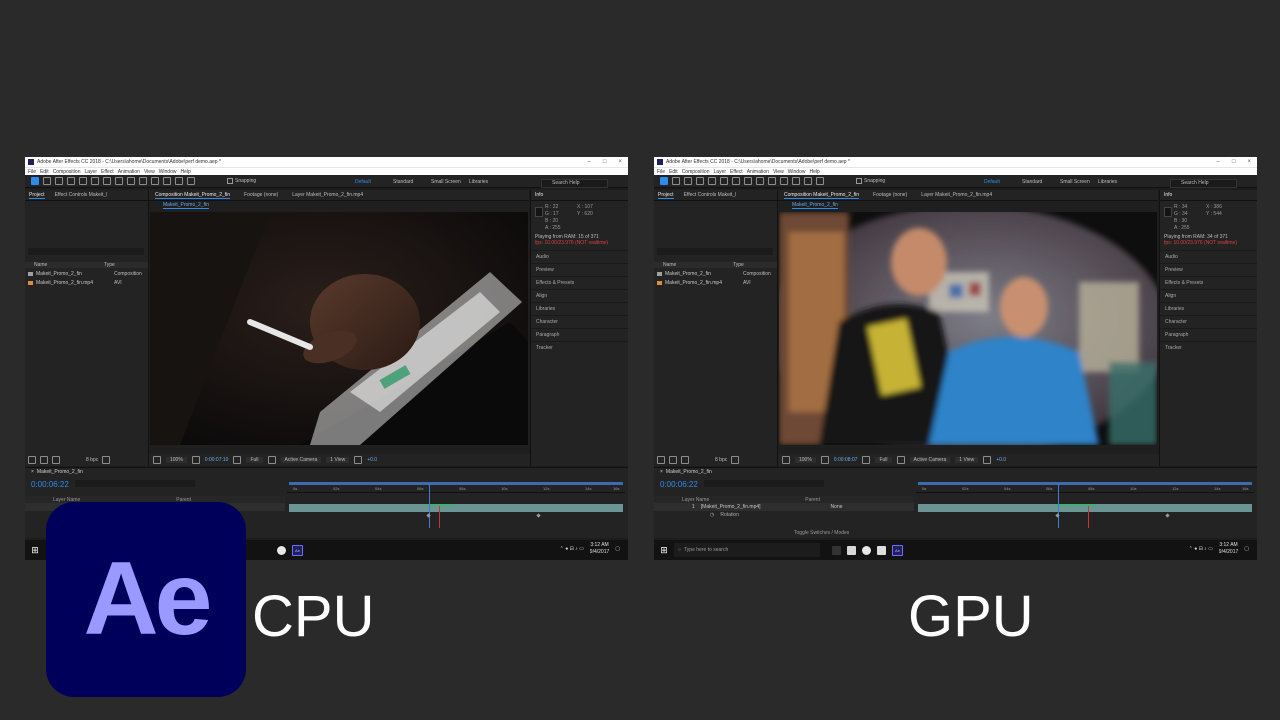 The width and height of the screenshot is (1280, 720). I want to click on timeline-search-input, so click(764, 483).